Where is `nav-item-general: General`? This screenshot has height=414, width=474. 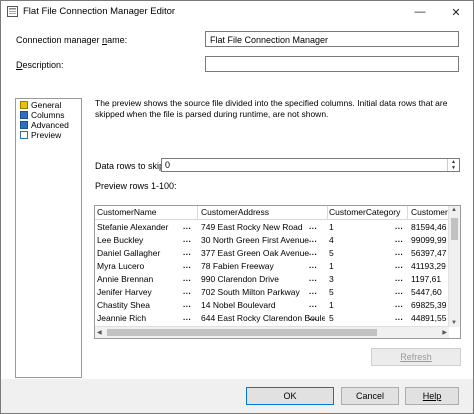 nav-item-general: General is located at coordinates (40, 105).